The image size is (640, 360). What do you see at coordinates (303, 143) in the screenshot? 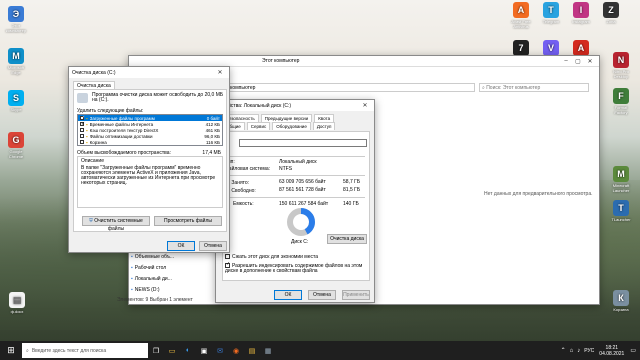
I see `drive-name-input` at bounding box center [303, 143].